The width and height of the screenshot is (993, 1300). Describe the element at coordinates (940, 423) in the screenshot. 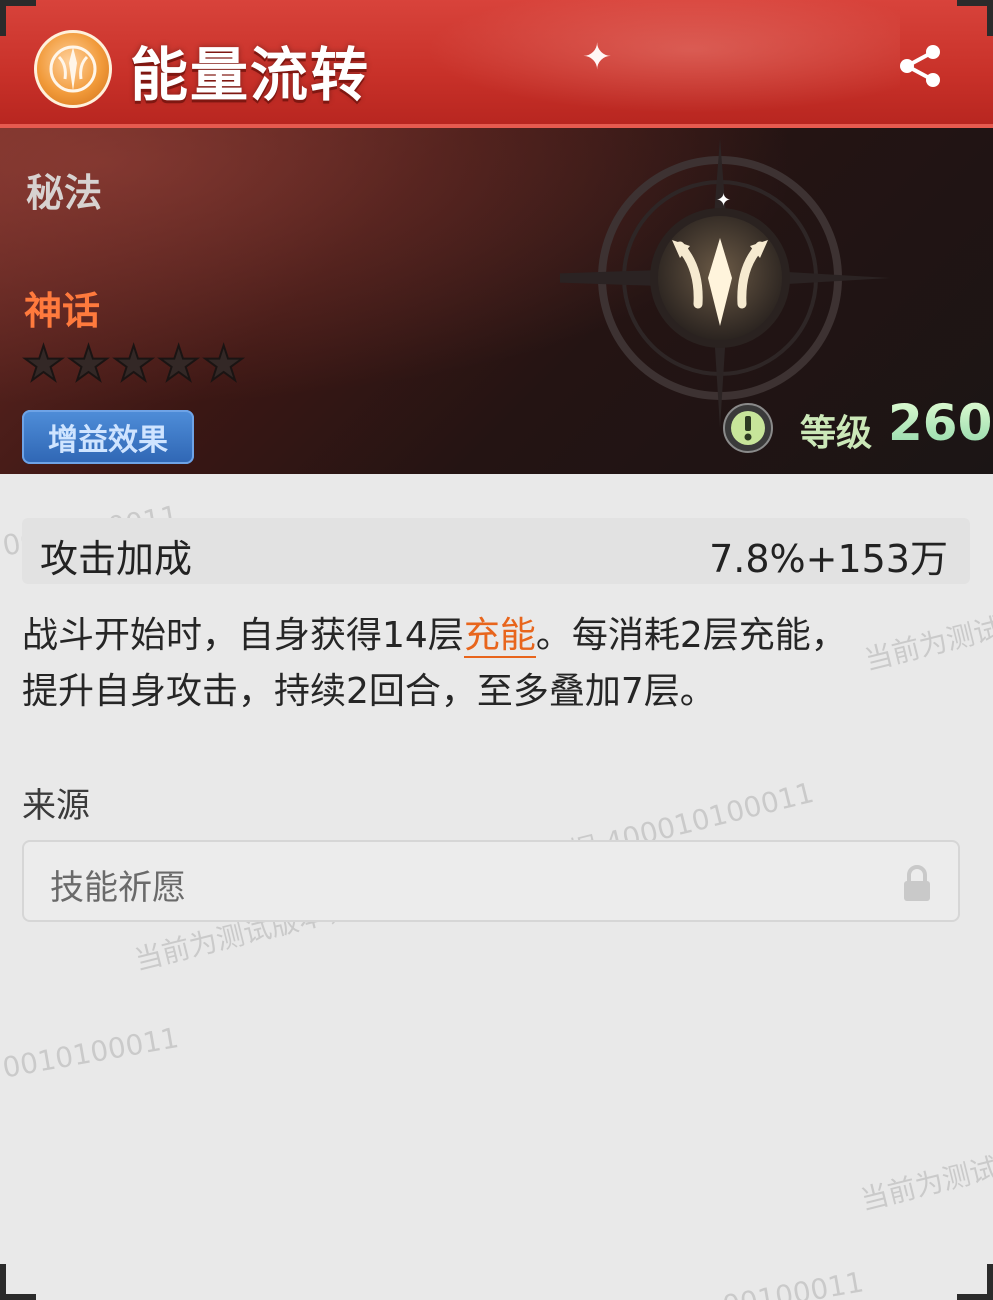

I see `level-value: 260` at that location.